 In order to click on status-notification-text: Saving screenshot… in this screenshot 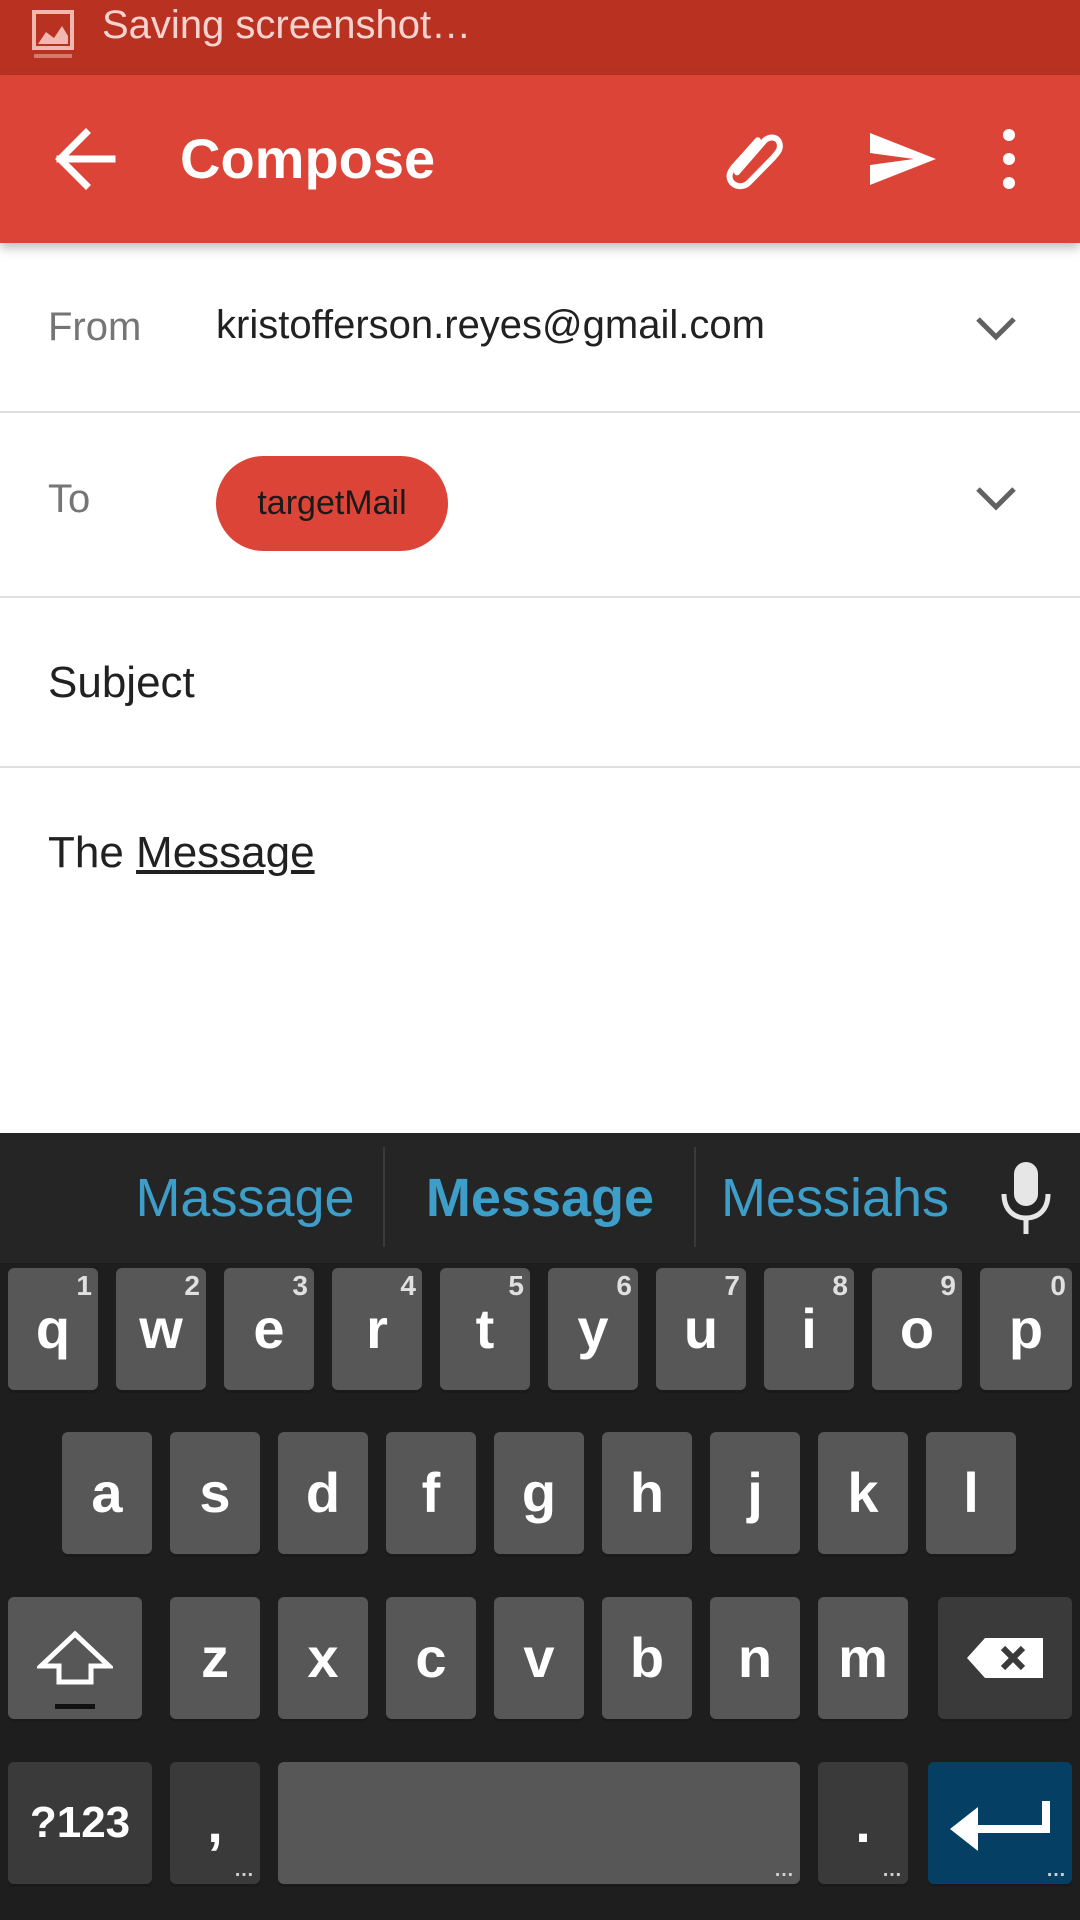, I will do `click(287, 25)`.